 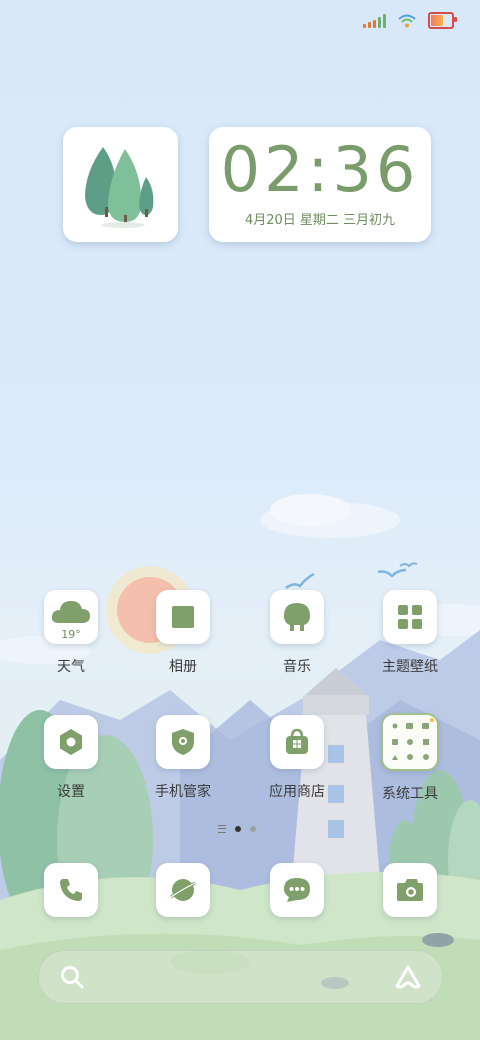 I want to click on clock-widget: 02:36 4月20日 星期二 三月初九, so click(x=320, y=184).